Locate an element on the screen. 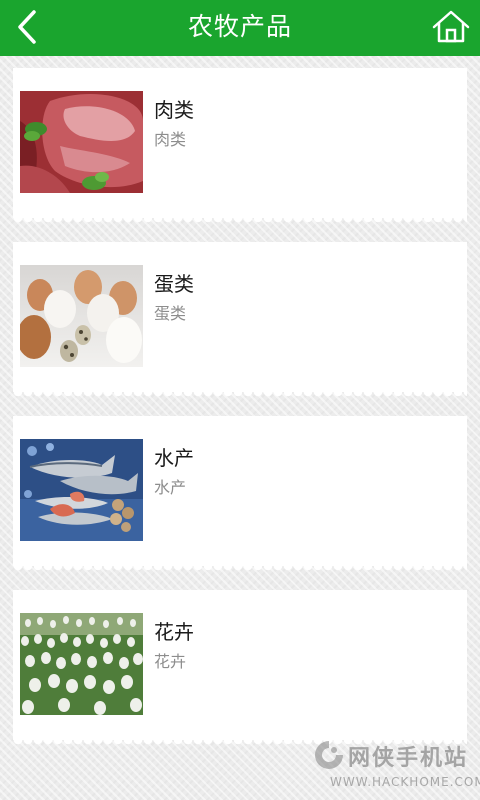 The height and width of the screenshot is (800, 480). item-subtitle: 肉类 is located at coordinates (170, 139).